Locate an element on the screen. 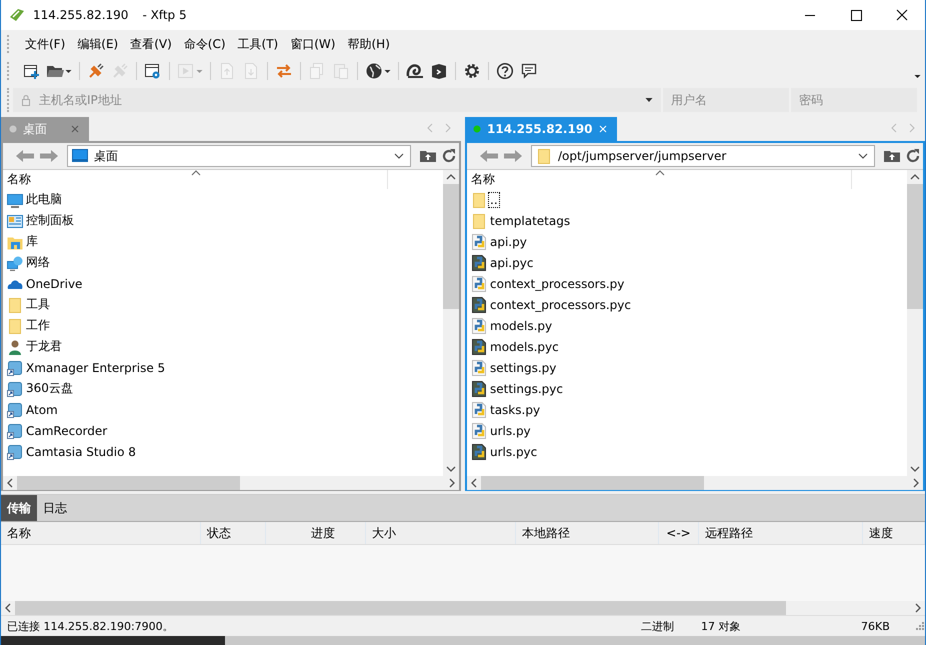  menu-item: 工具(T) is located at coordinates (258, 44).